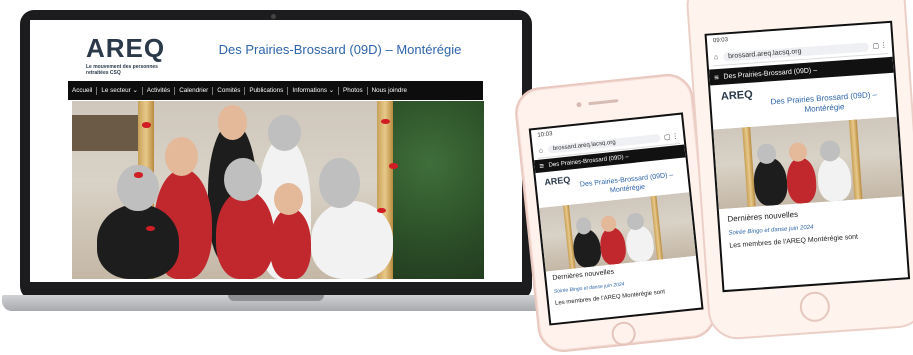  What do you see at coordinates (194, 90) in the screenshot?
I see `nav-item-calendrier: Calendrier` at bounding box center [194, 90].